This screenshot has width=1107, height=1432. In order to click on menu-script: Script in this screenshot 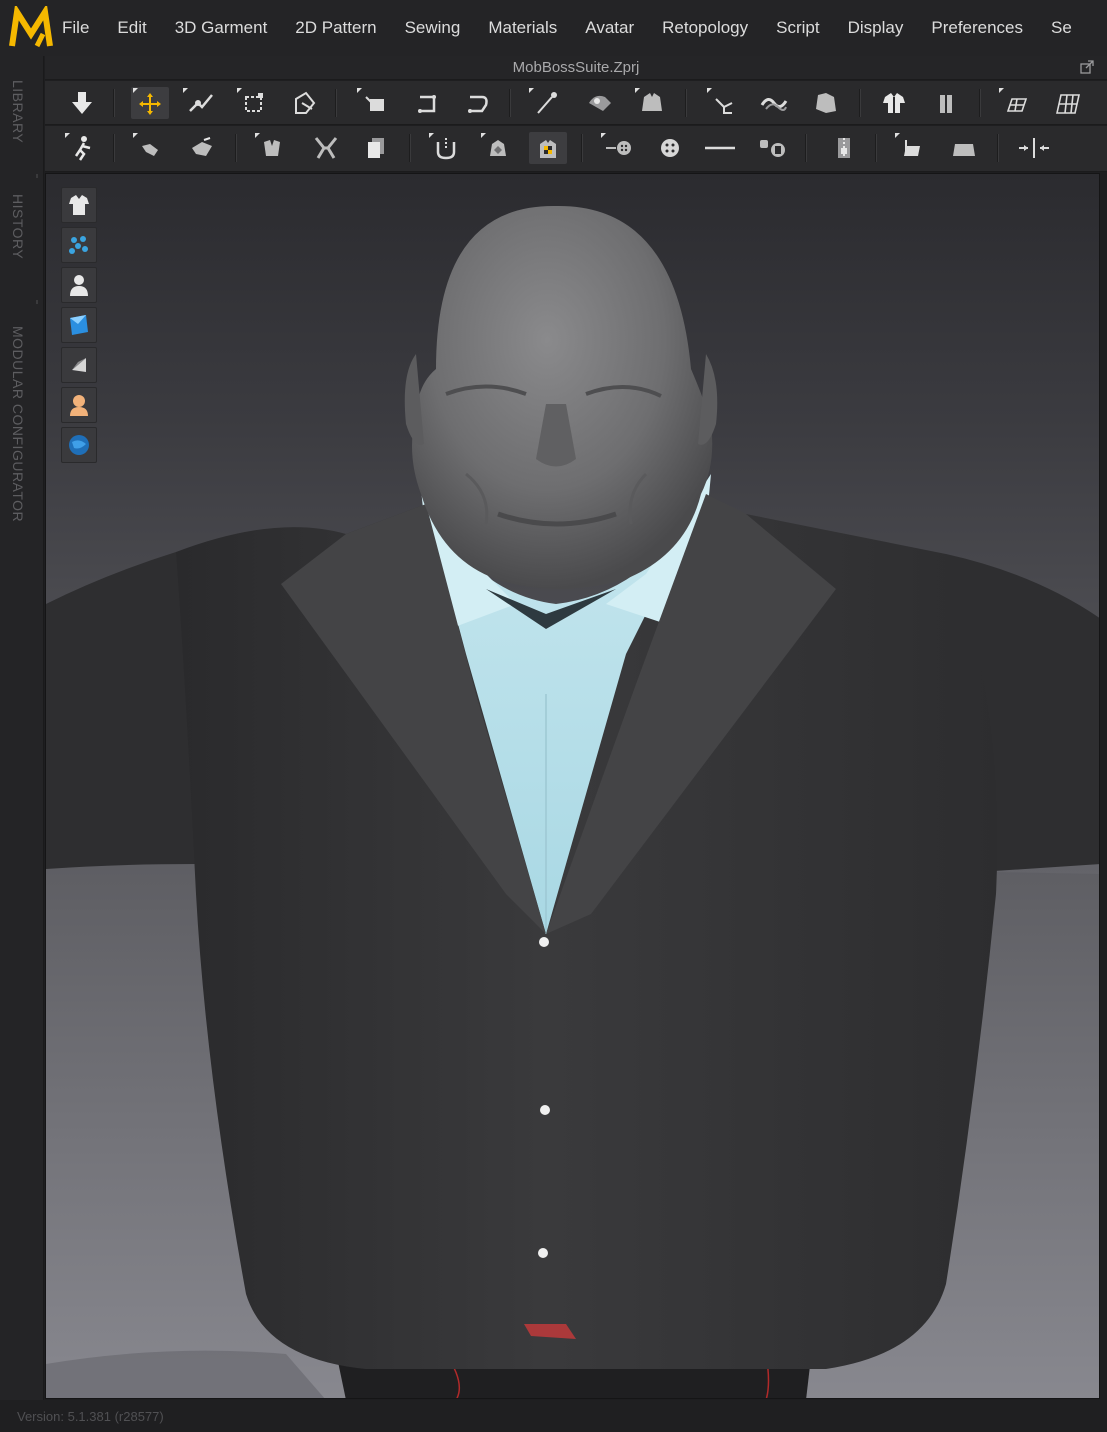, I will do `click(797, 28)`.